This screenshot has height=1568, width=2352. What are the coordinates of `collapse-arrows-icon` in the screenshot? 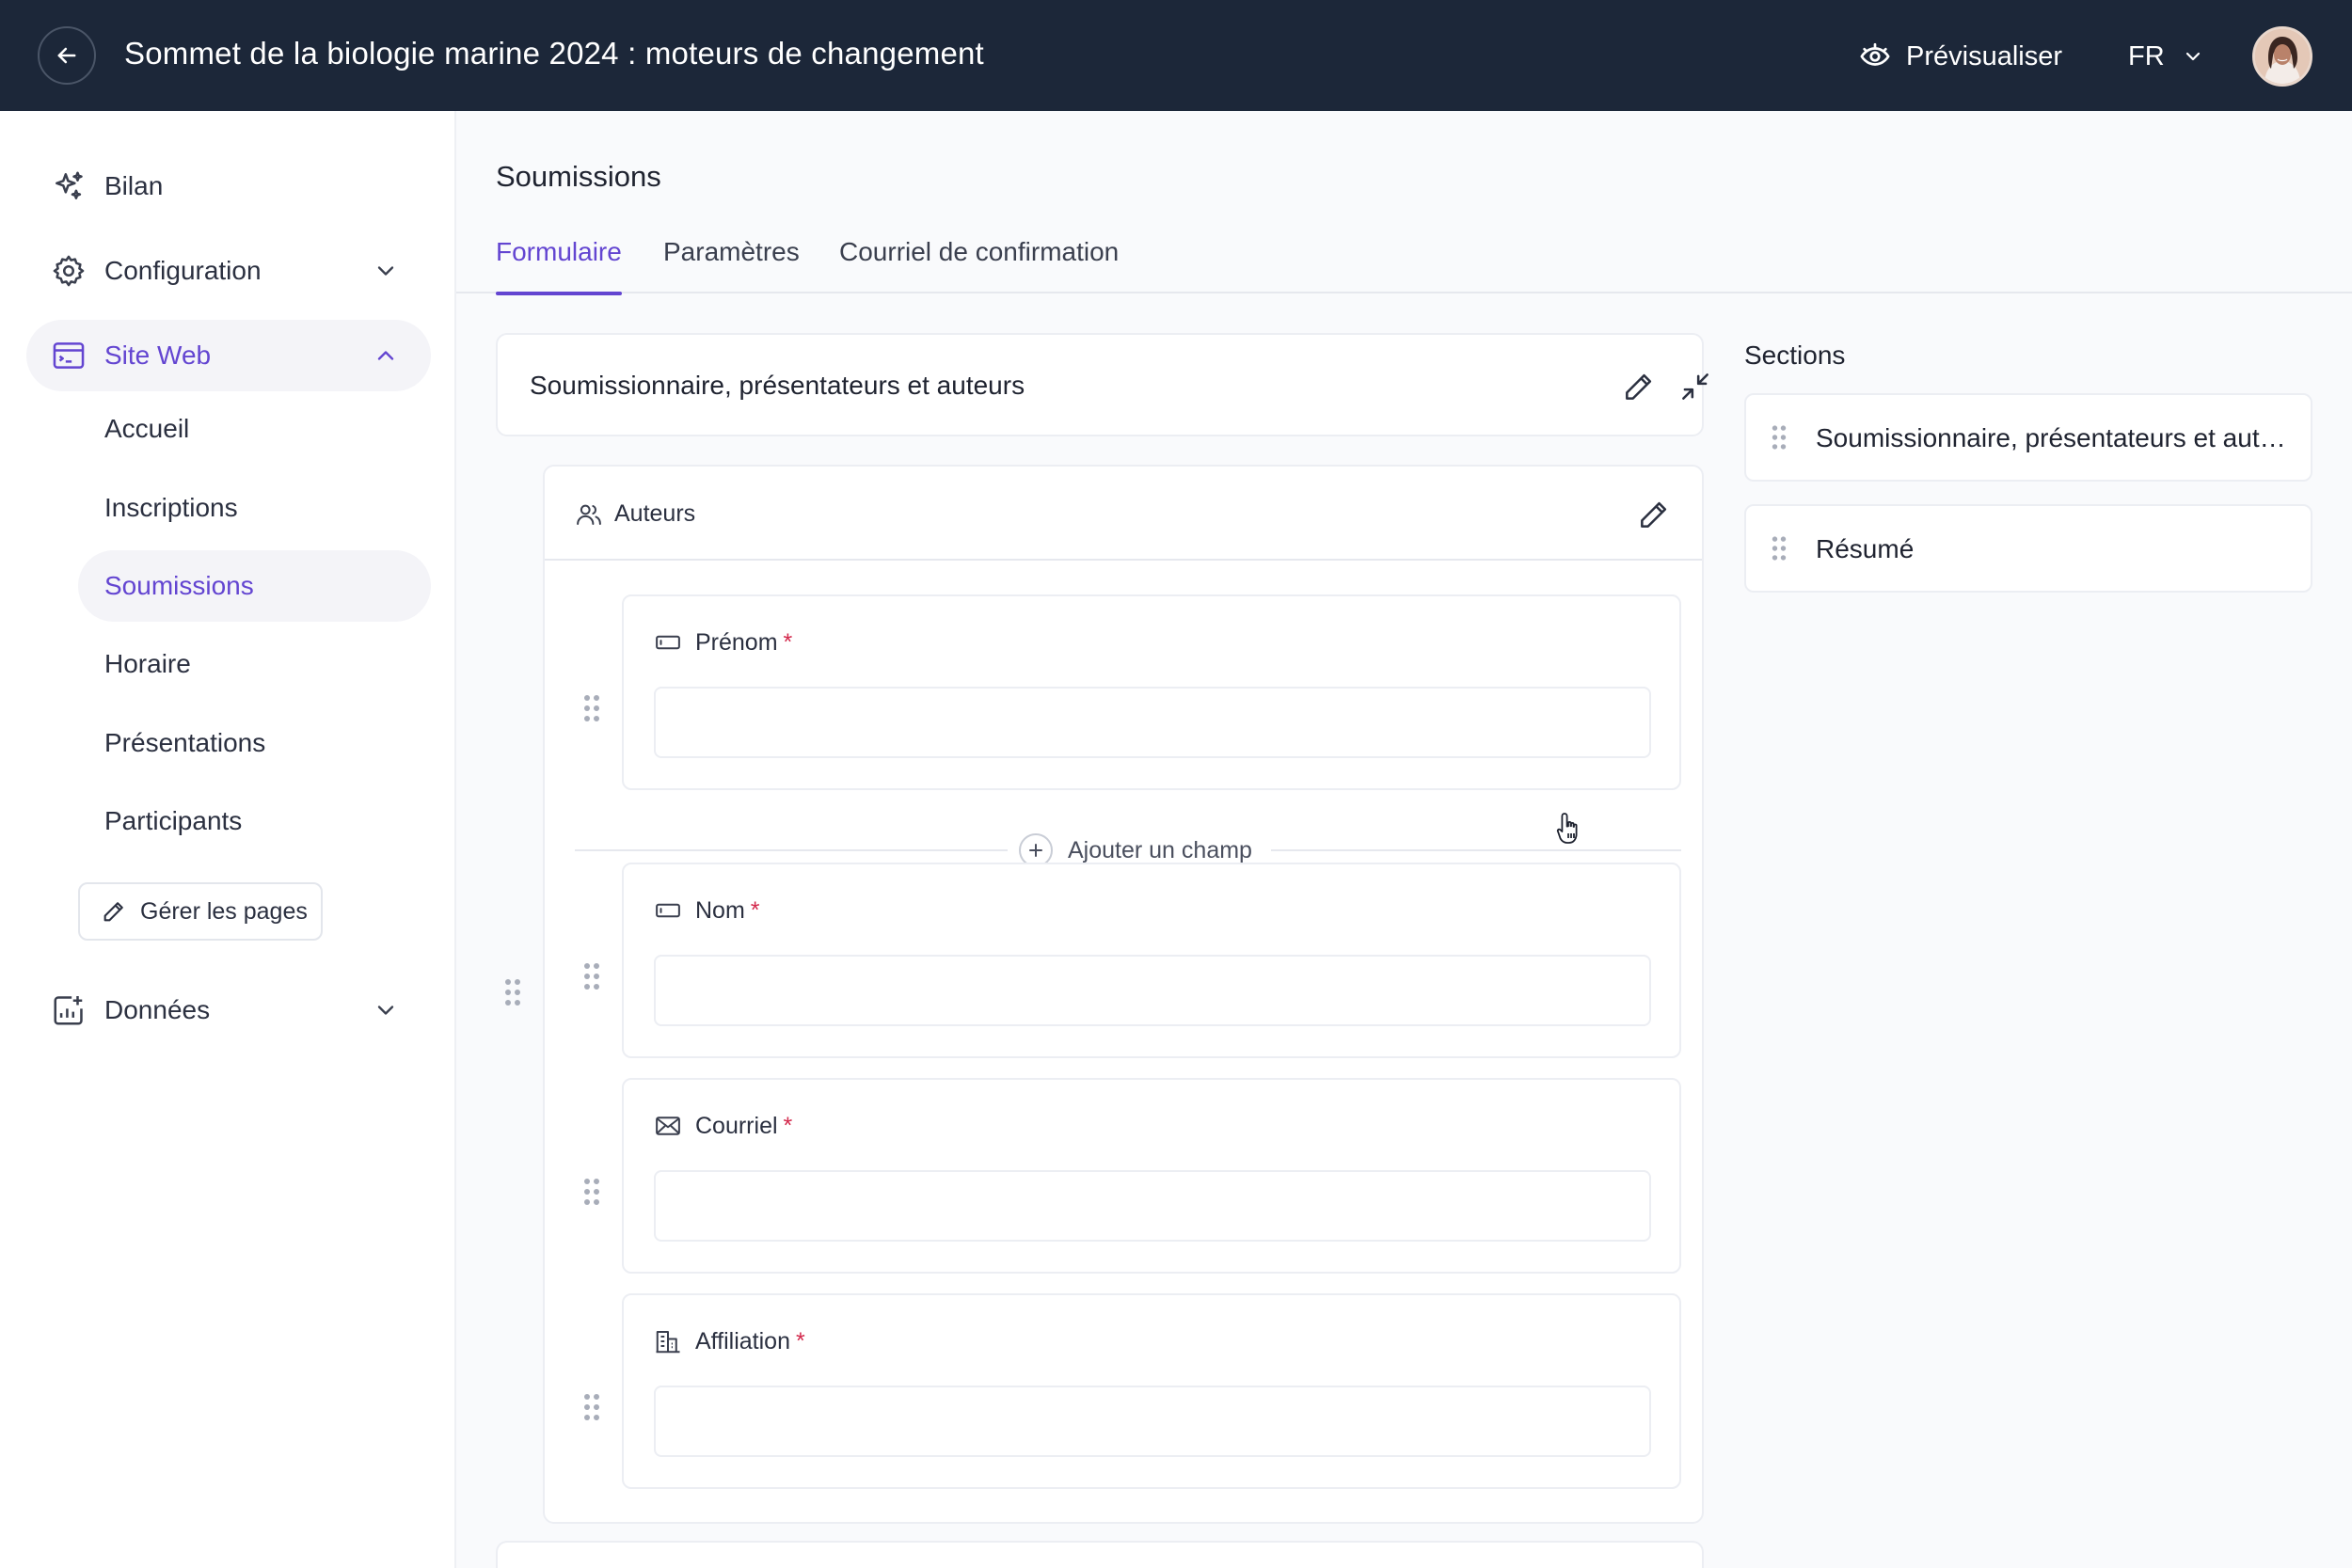 It's located at (1695, 386).